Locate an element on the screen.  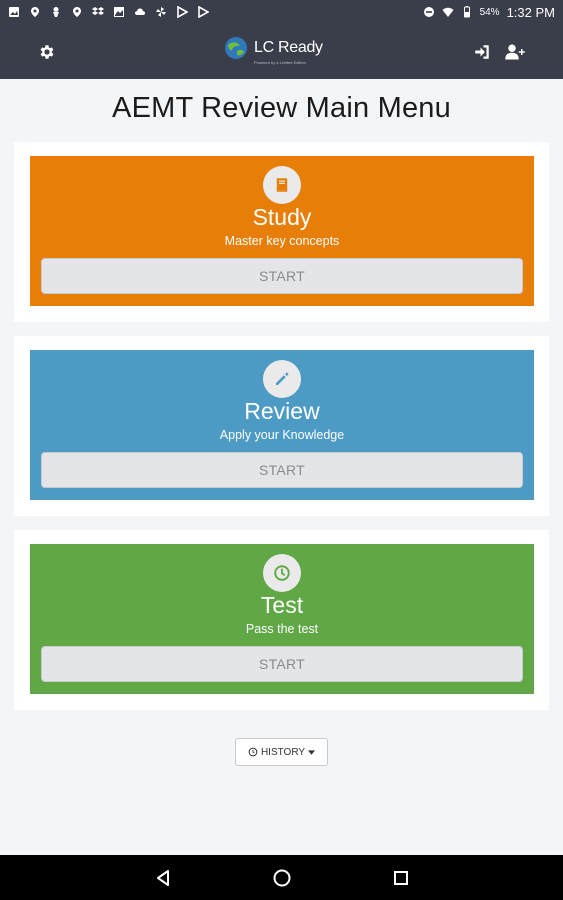
review-start-button: START is located at coordinates (282, 470).